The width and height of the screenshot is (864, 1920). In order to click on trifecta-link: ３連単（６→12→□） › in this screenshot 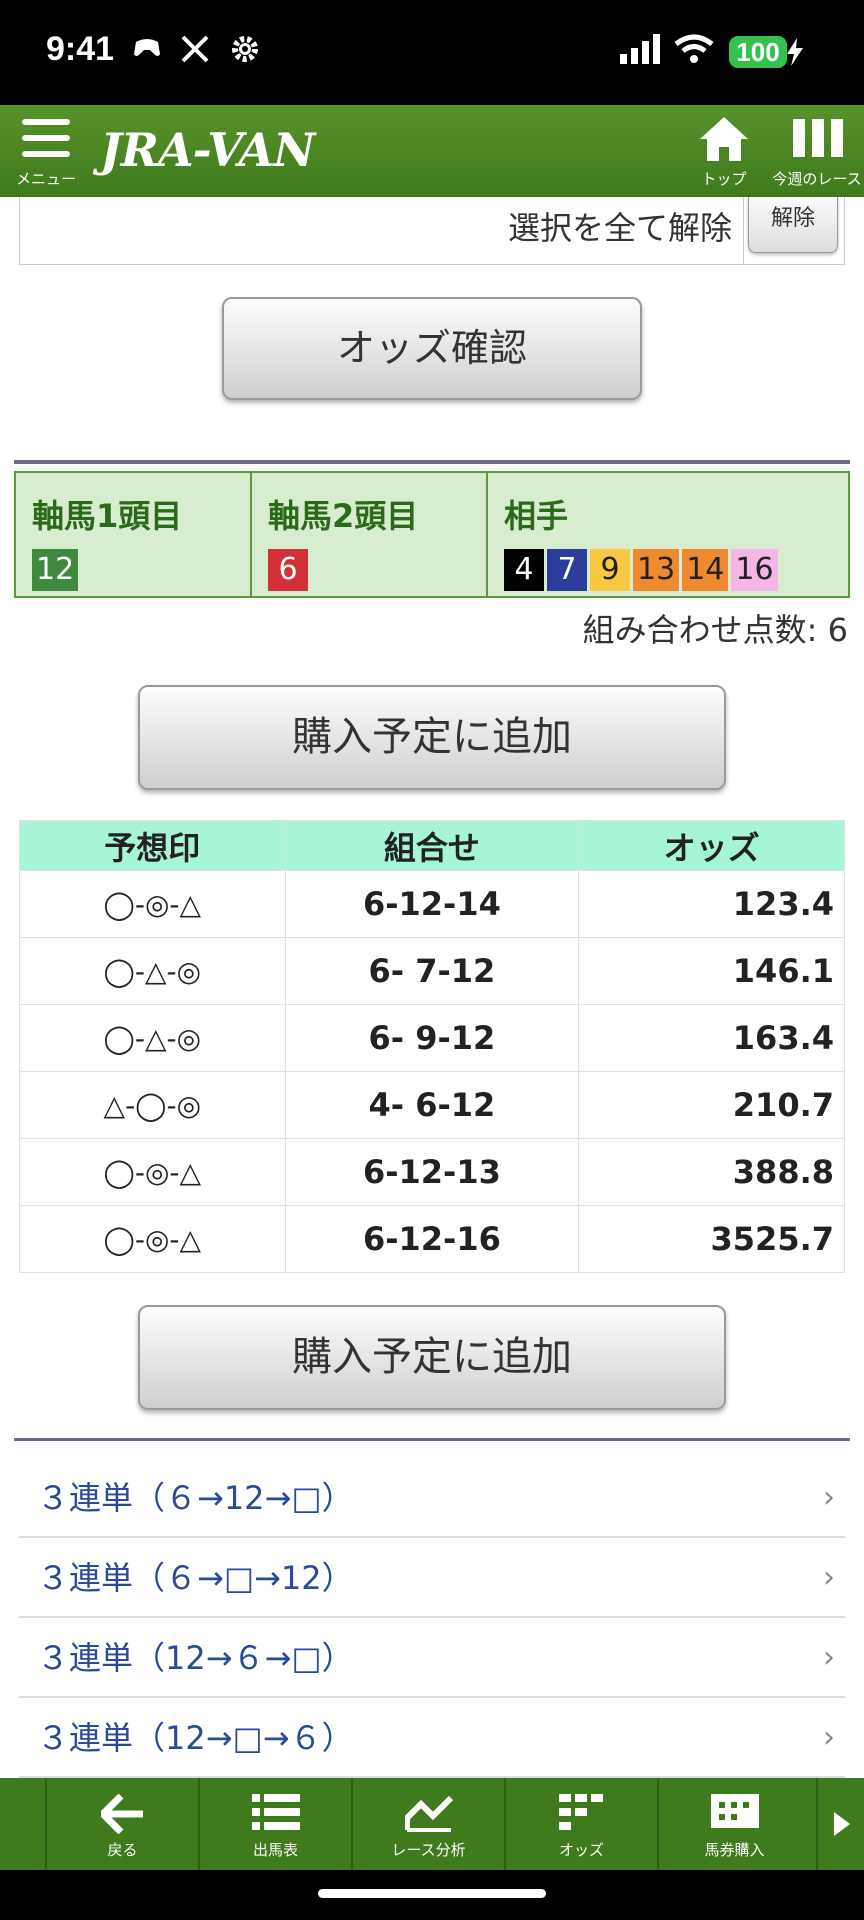, I will do `click(432, 1498)`.